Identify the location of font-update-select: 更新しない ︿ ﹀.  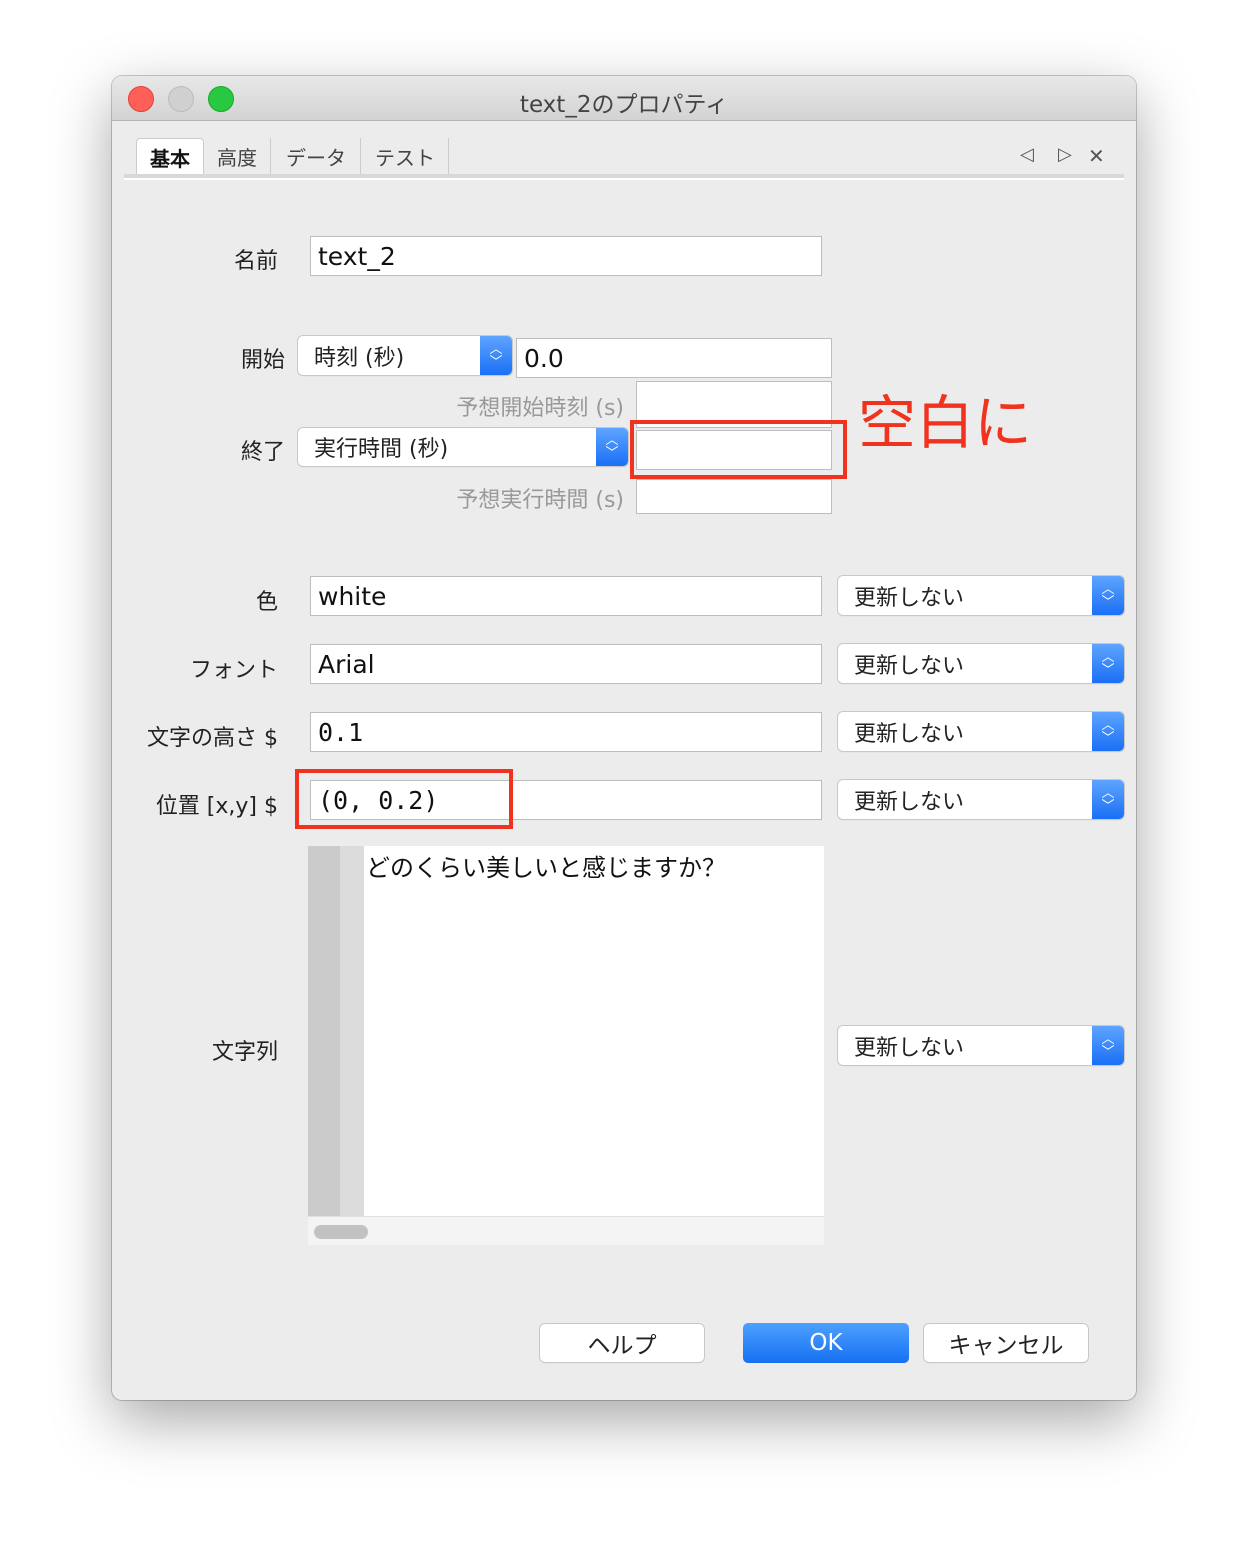
(981, 663).